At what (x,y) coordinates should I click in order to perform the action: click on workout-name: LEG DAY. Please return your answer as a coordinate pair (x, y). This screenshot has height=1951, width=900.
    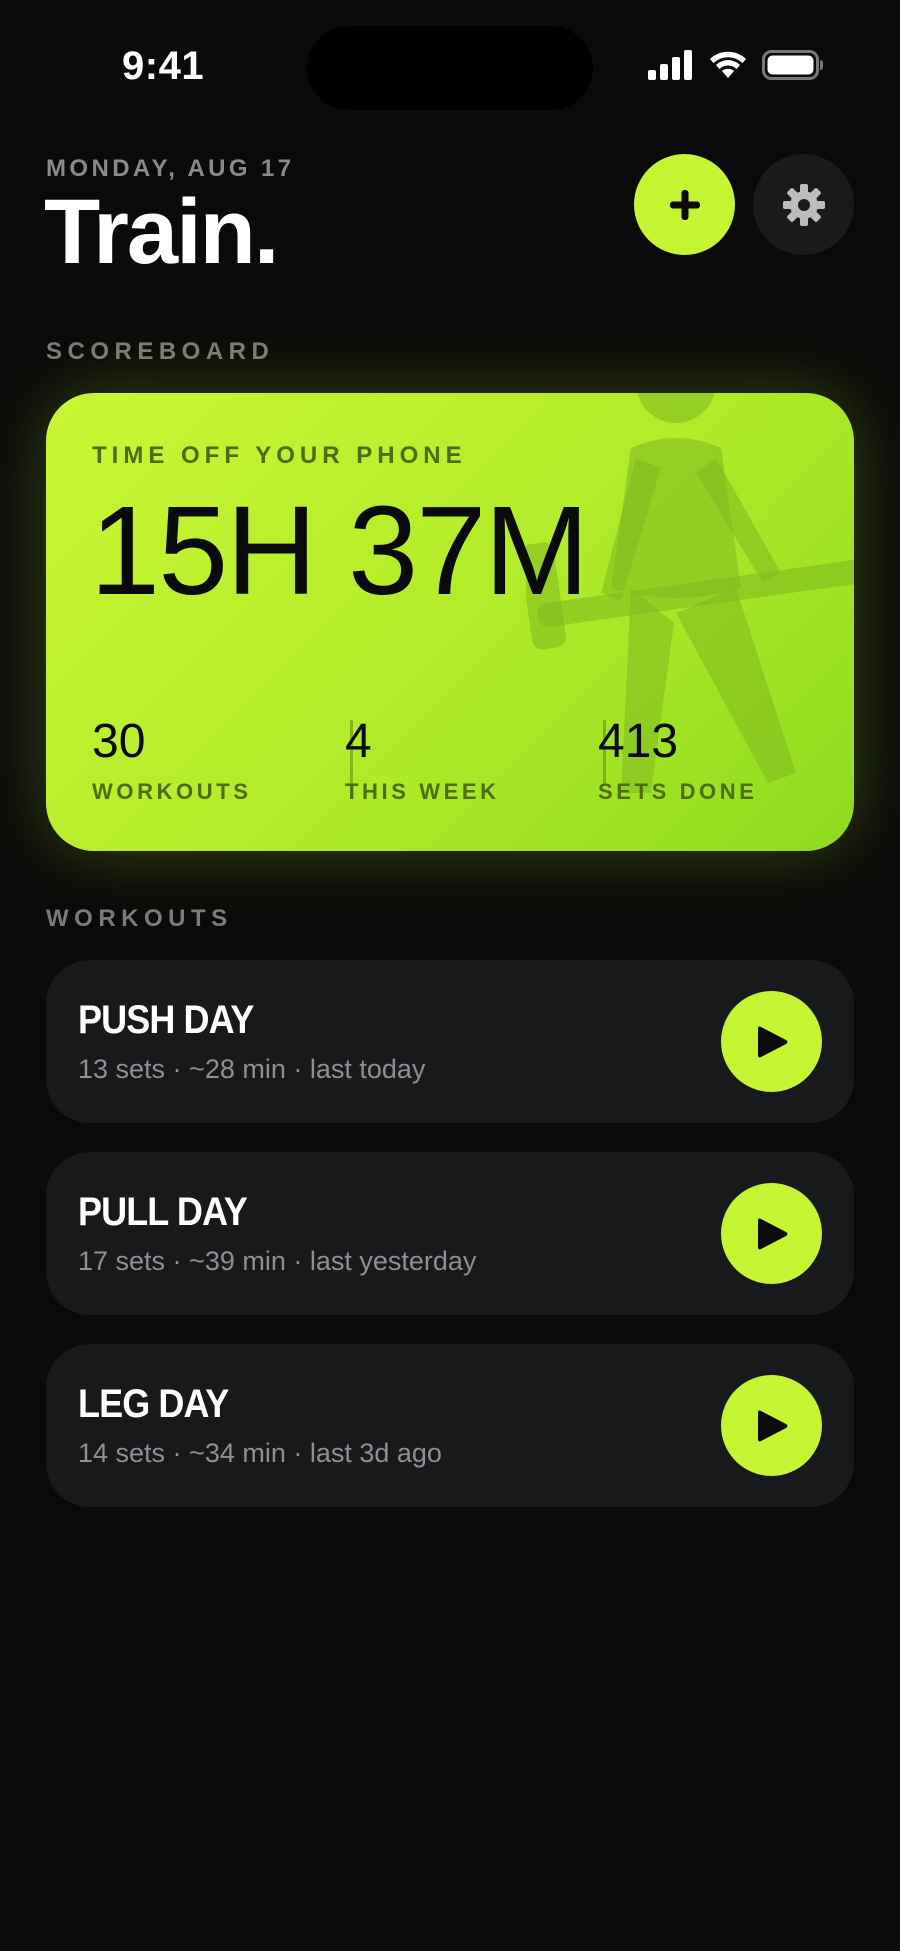
    Looking at the image, I should click on (153, 1404).